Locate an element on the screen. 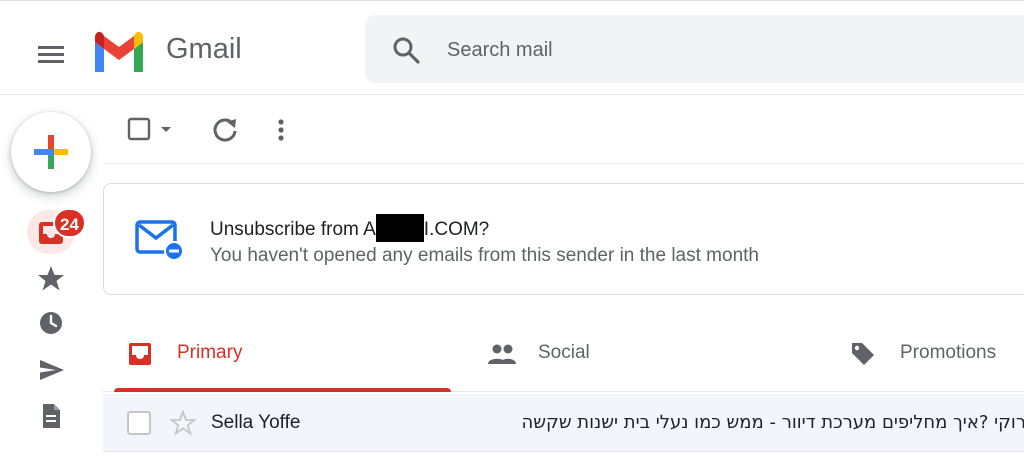  more-vert-icon is located at coordinates (281, 130).